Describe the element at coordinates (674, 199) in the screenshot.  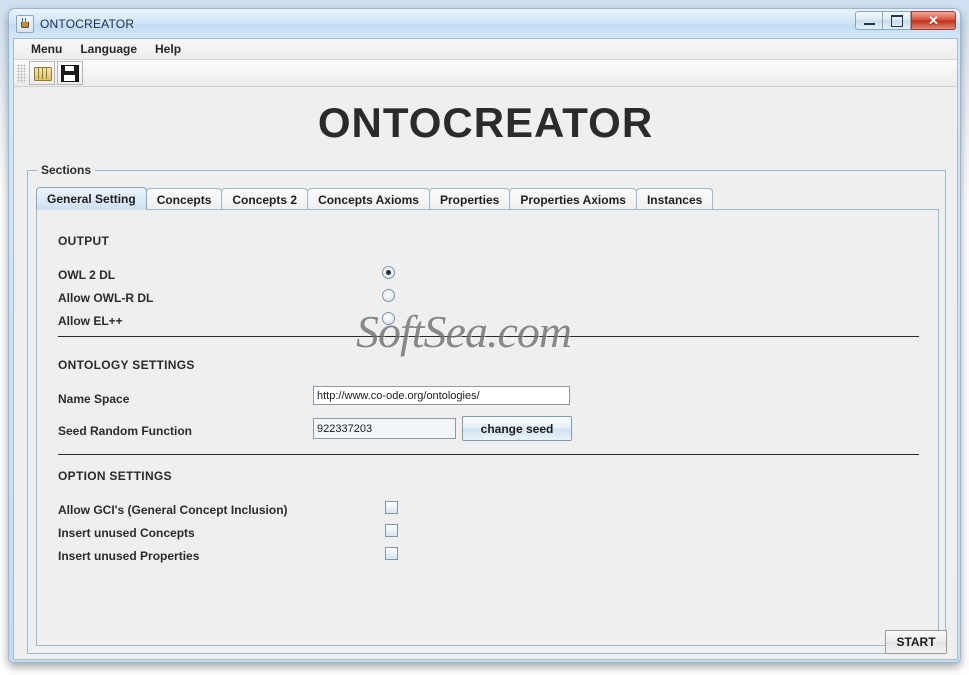
I see `tab-instances: Instances` at that location.